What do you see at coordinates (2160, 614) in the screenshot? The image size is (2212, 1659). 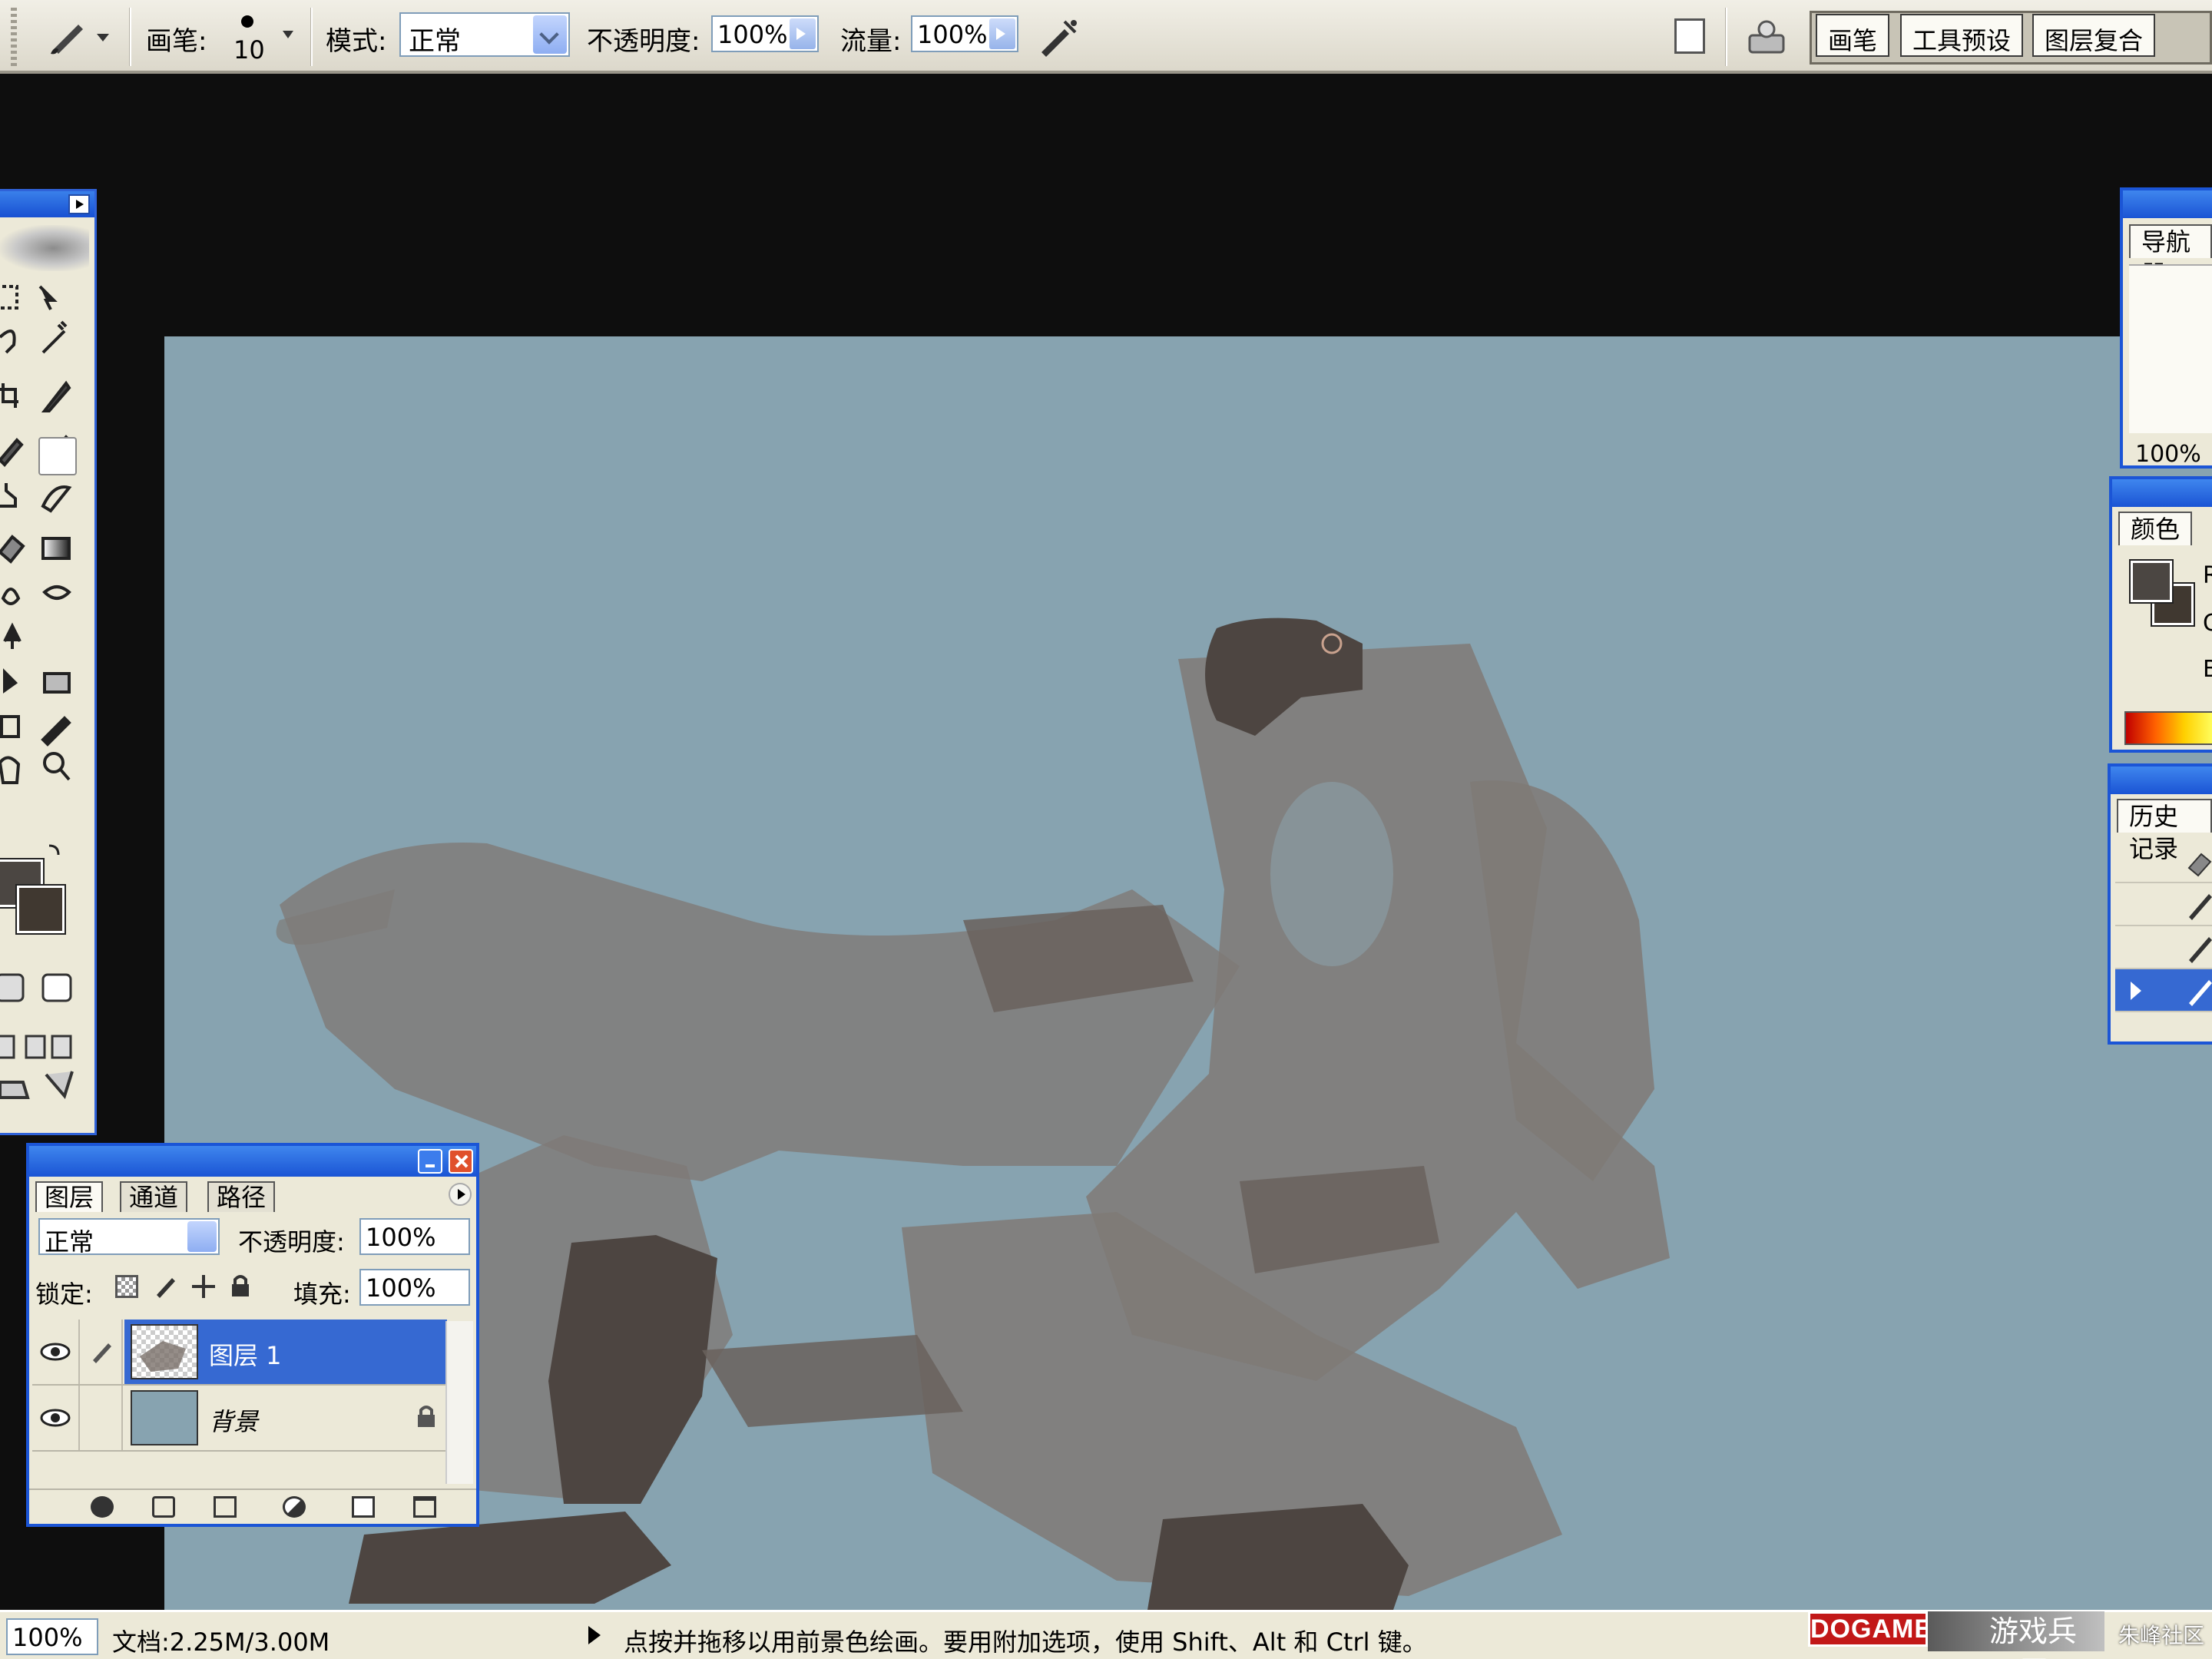 I see `color-panel: 颜色 R G B` at bounding box center [2160, 614].